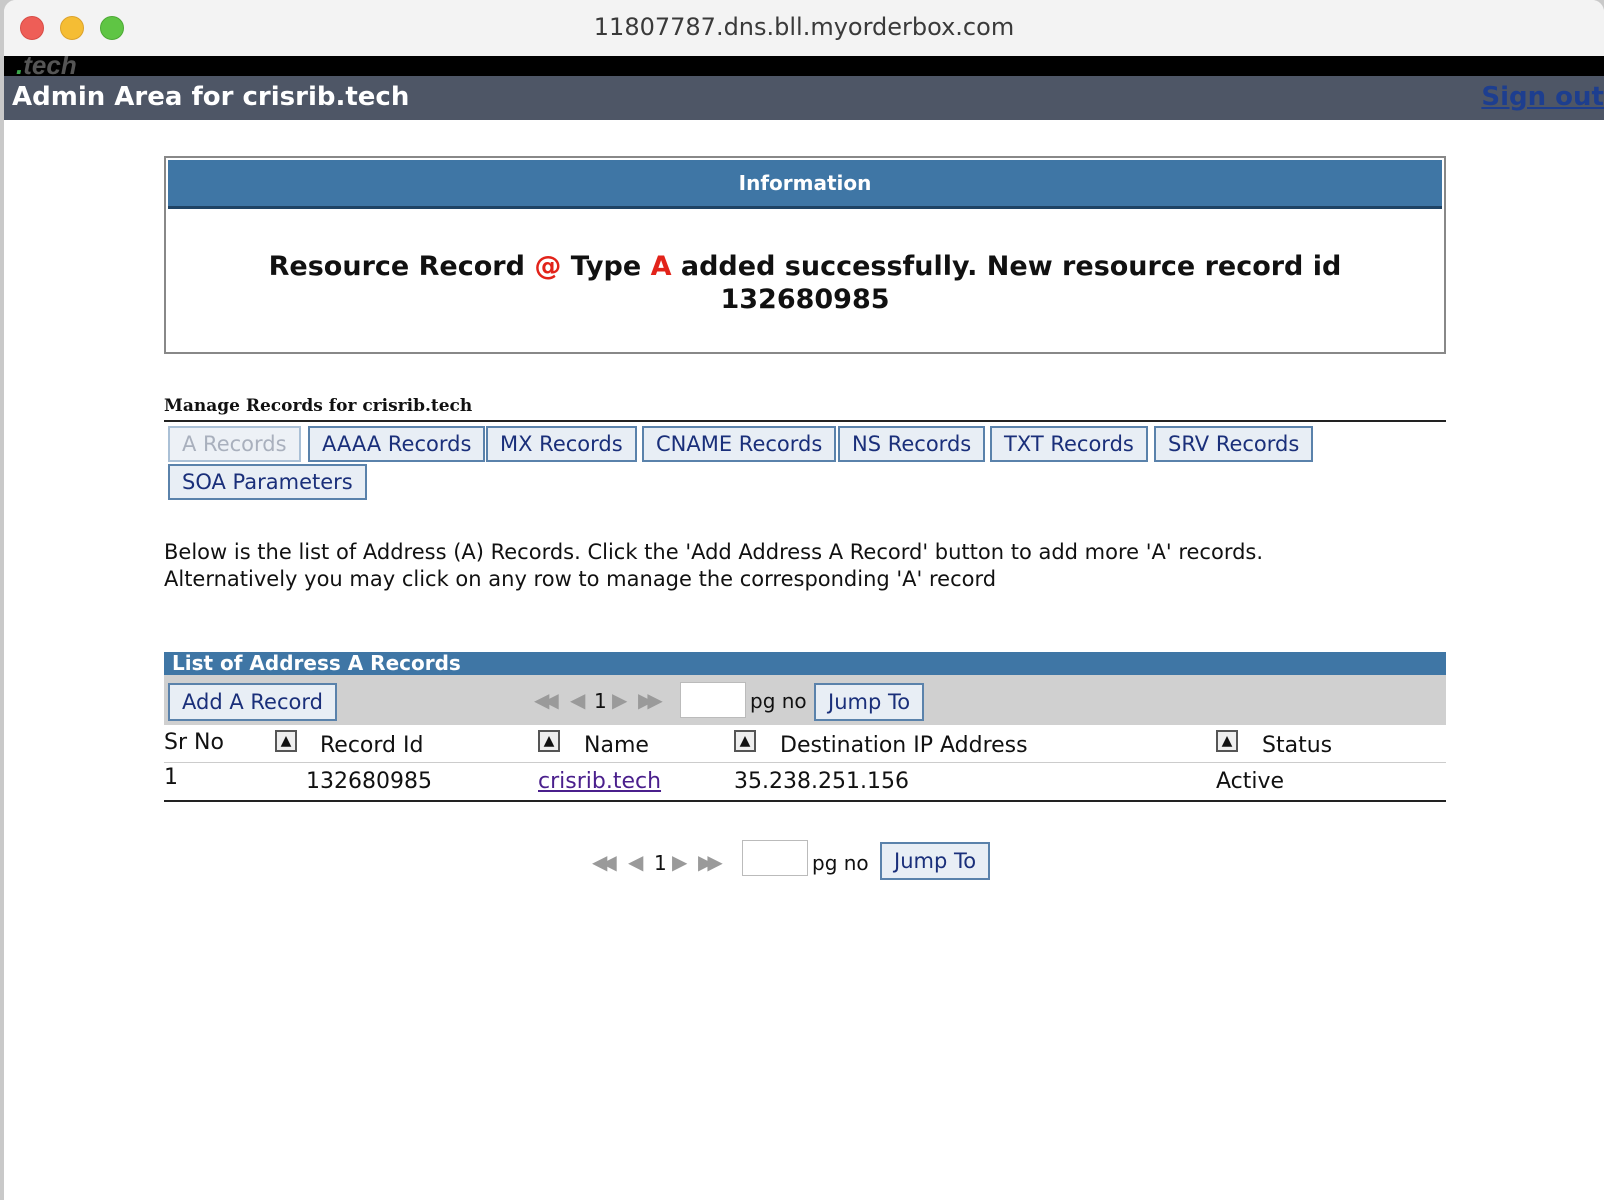 This screenshot has width=1604, height=1200. I want to click on cell-destination-ip: 35.238.251.156, so click(821, 781).